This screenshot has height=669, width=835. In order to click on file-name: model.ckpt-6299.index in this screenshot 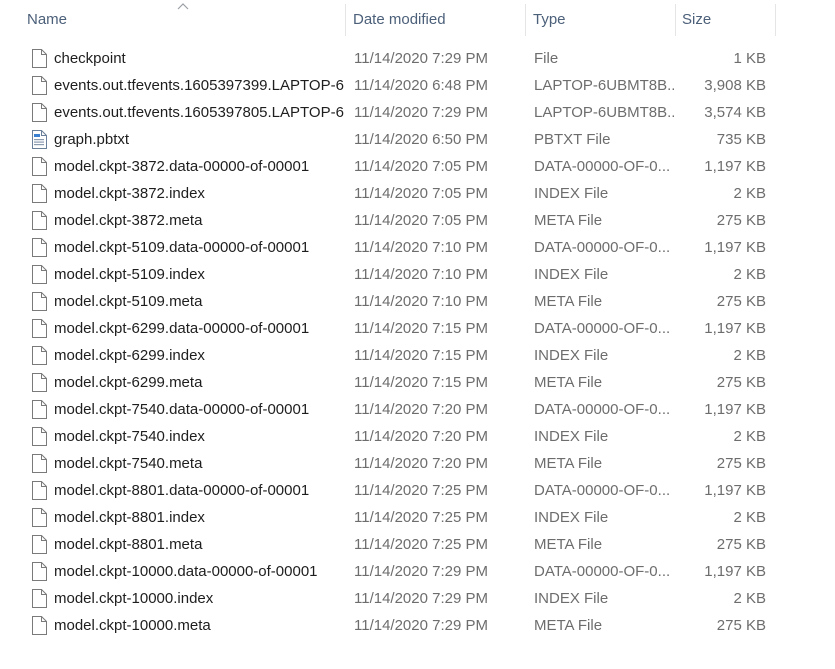, I will do `click(129, 355)`.